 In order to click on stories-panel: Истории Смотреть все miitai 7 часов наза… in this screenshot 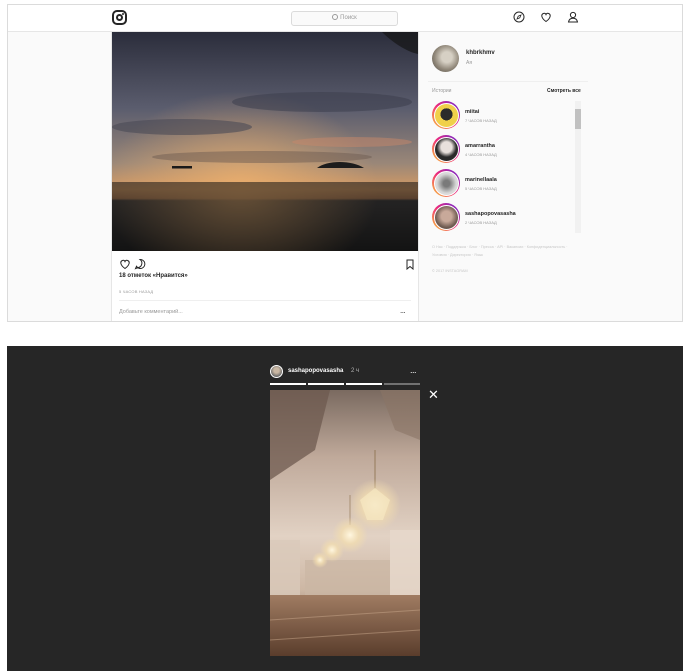, I will do `click(508, 159)`.